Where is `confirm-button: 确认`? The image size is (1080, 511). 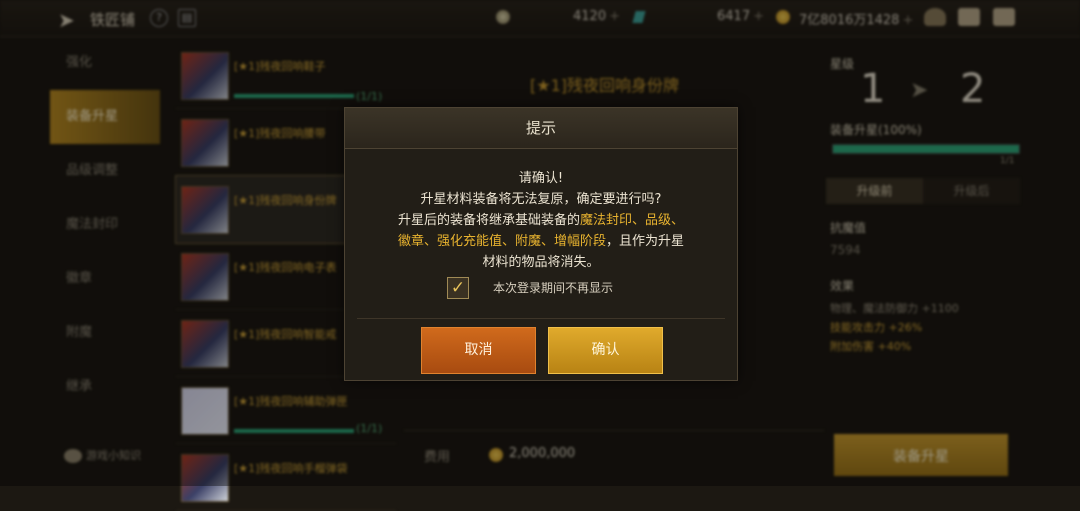 confirm-button: 确认 is located at coordinates (605, 350).